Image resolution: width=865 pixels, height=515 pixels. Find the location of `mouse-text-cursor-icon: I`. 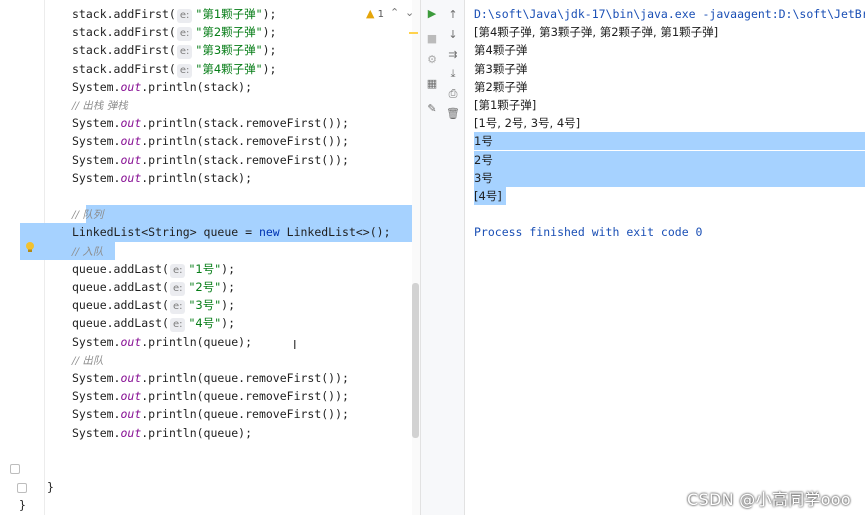

mouse-text-cursor-icon: I is located at coordinates (295, 345).